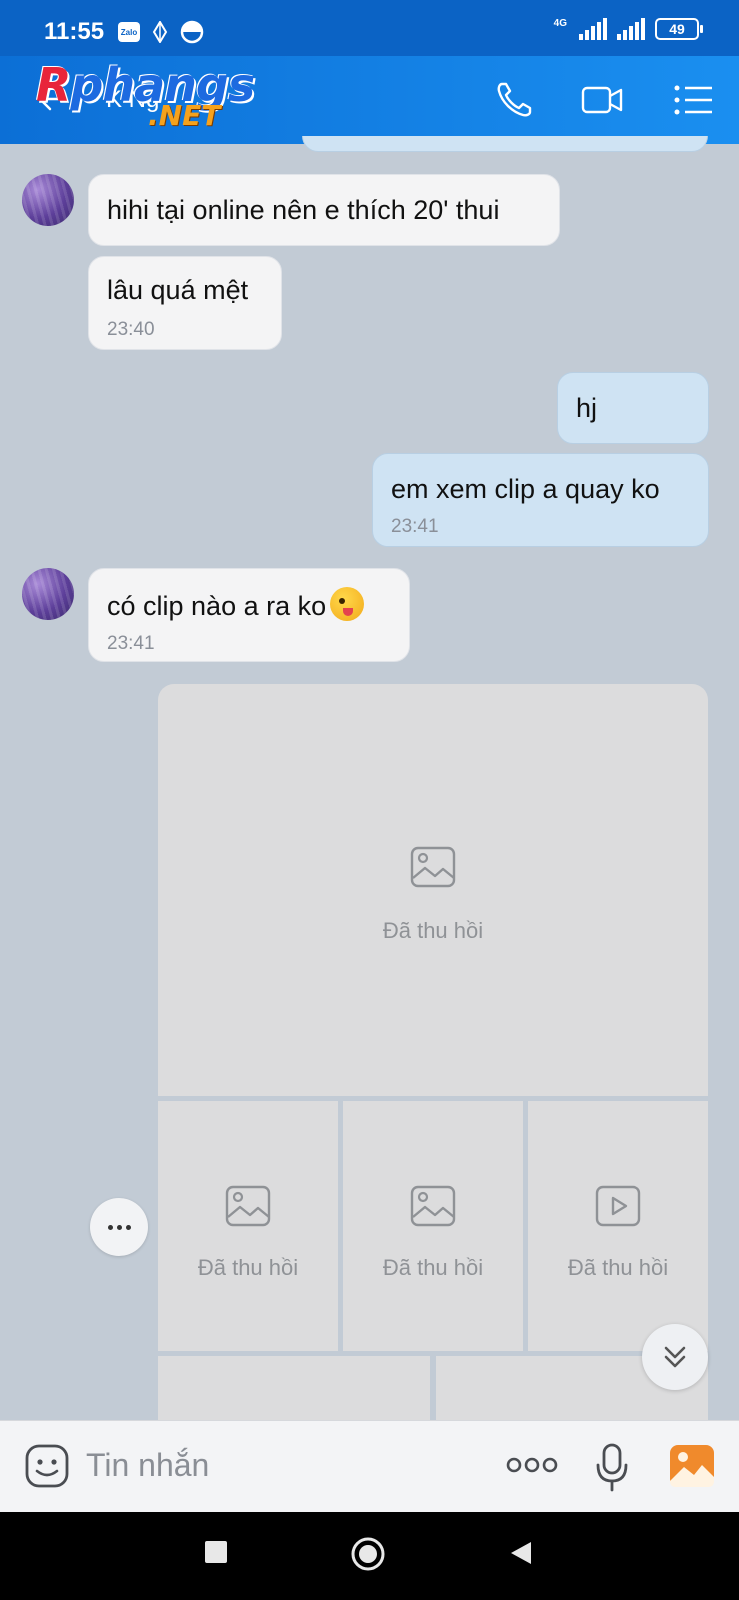  What do you see at coordinates (618, 1206) in the screenshot?
I see `video-play-icon` at bounding box center [618, 1206].